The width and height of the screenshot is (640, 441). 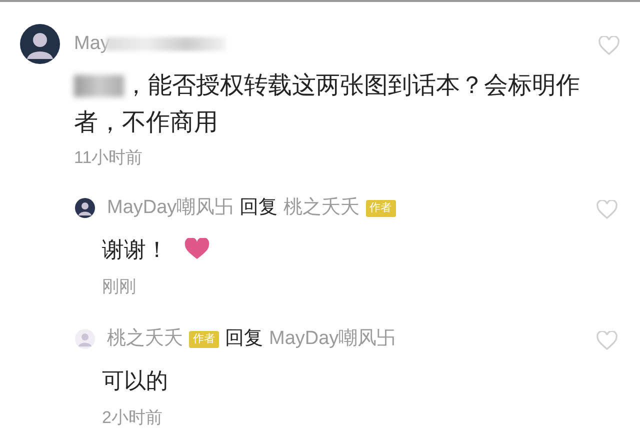 I want to click on comment-text: 谢谢！, so click(x=135, y=250).